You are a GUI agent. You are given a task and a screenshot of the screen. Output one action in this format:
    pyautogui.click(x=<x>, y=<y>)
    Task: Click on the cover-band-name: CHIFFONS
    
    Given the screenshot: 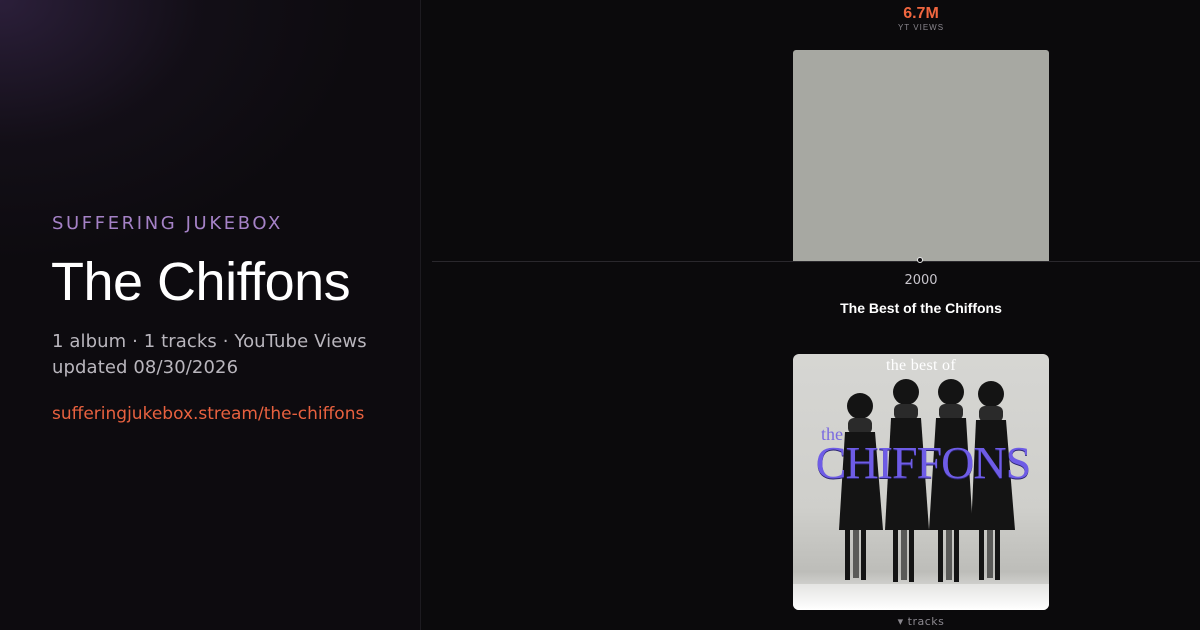 What is the action you would take?
    pyautogui.click(x=923, y=462)
    